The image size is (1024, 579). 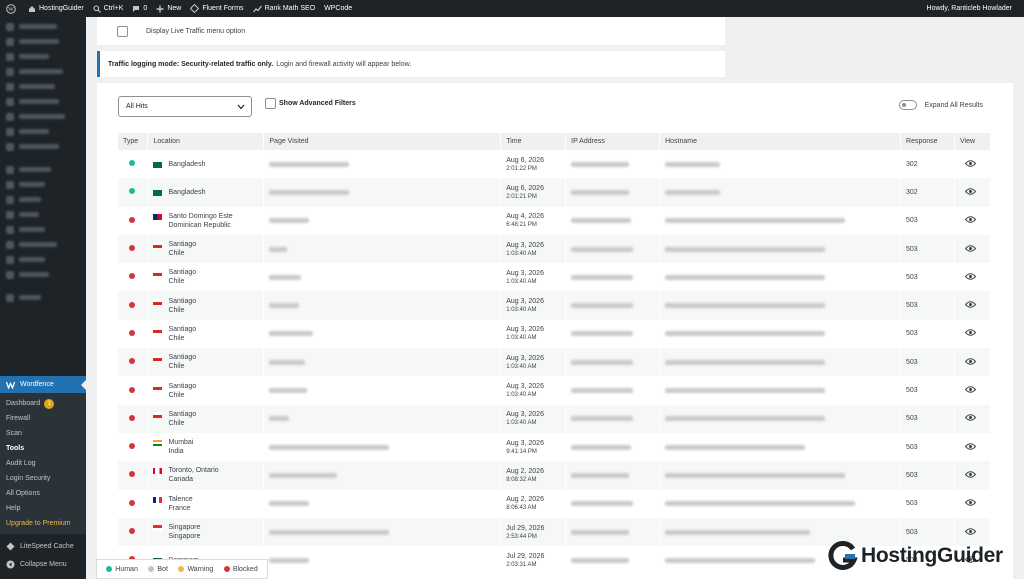 What do you see at coordinates (193, 471) in the screenshot?
I see `city-name: Toronto, Ontario` at bounding box center [193, 471].